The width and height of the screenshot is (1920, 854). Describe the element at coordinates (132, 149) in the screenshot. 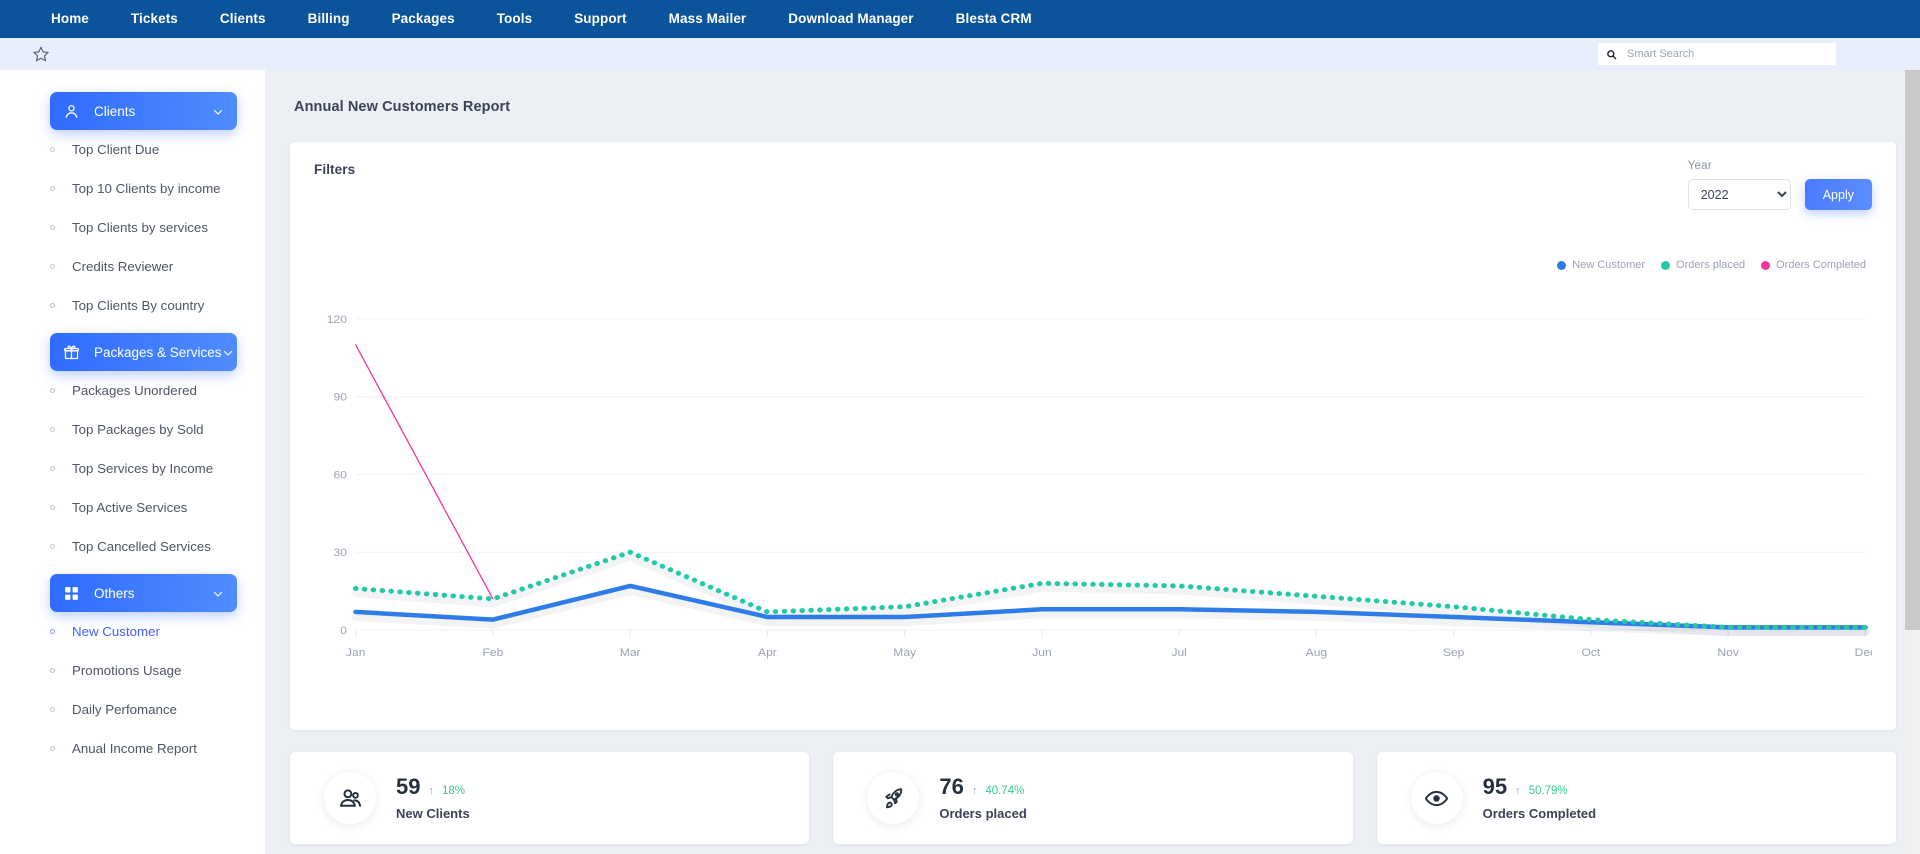

I see `sidebar-item-top-client-due: Top Client Due` at that location.